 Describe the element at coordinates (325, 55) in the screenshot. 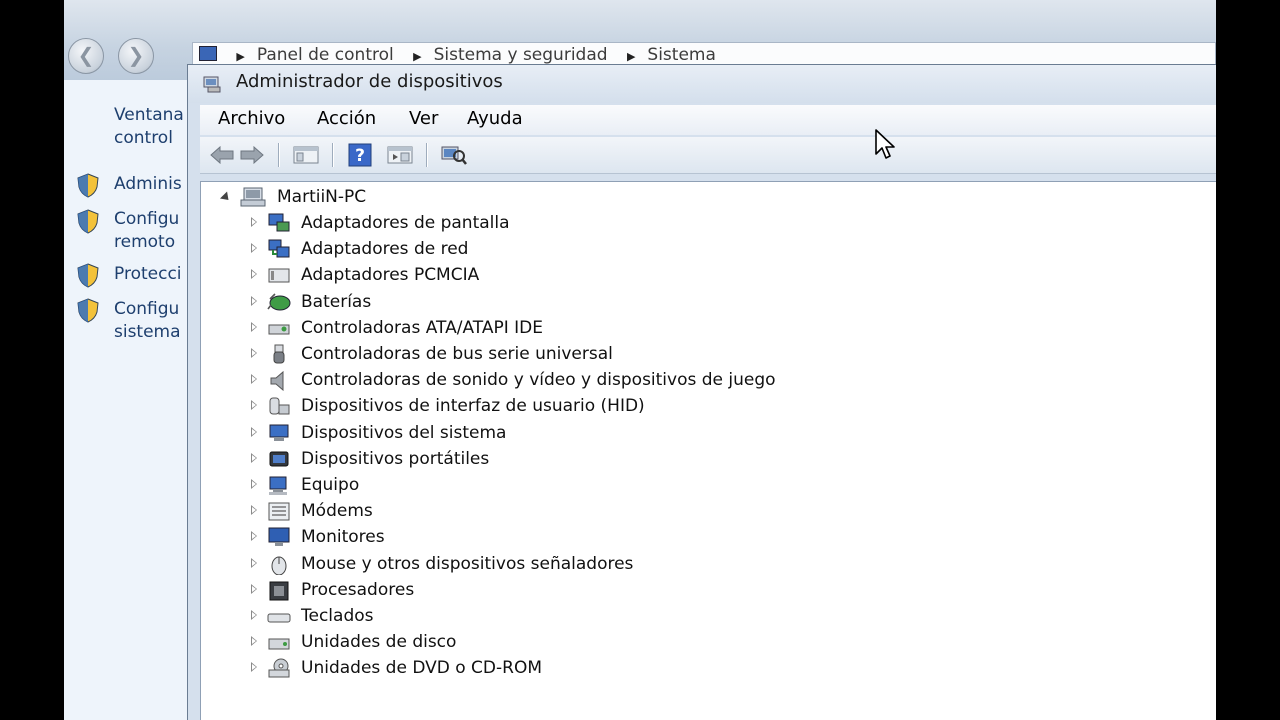

I see `breadcrumb-control-panel: Panel de control` at that location.